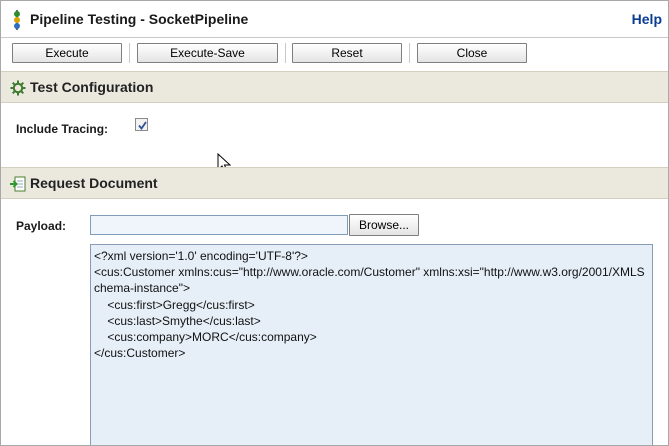 The width and height of the screenshot is (669, 446). Describe the element at coordinates (92, 87) in the screenshot. I see `section-title: Test Configuration` at that location.